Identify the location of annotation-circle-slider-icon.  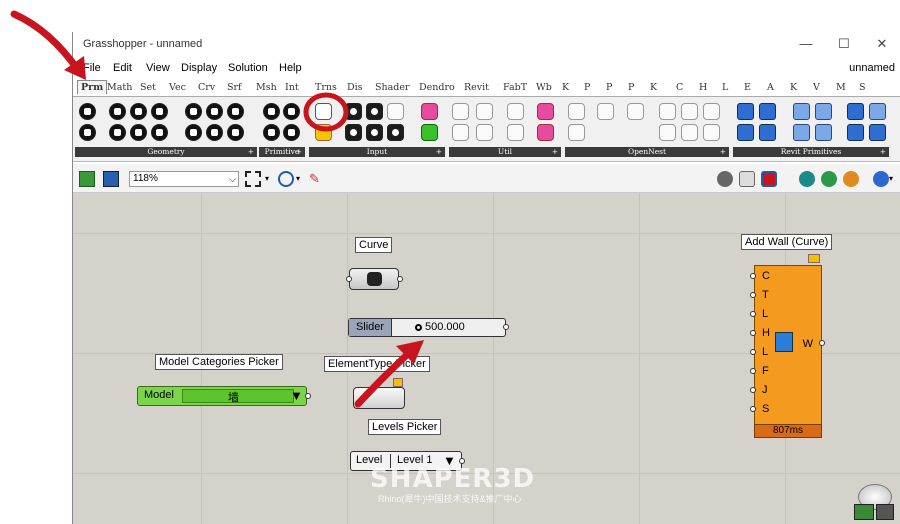
(326, 112).